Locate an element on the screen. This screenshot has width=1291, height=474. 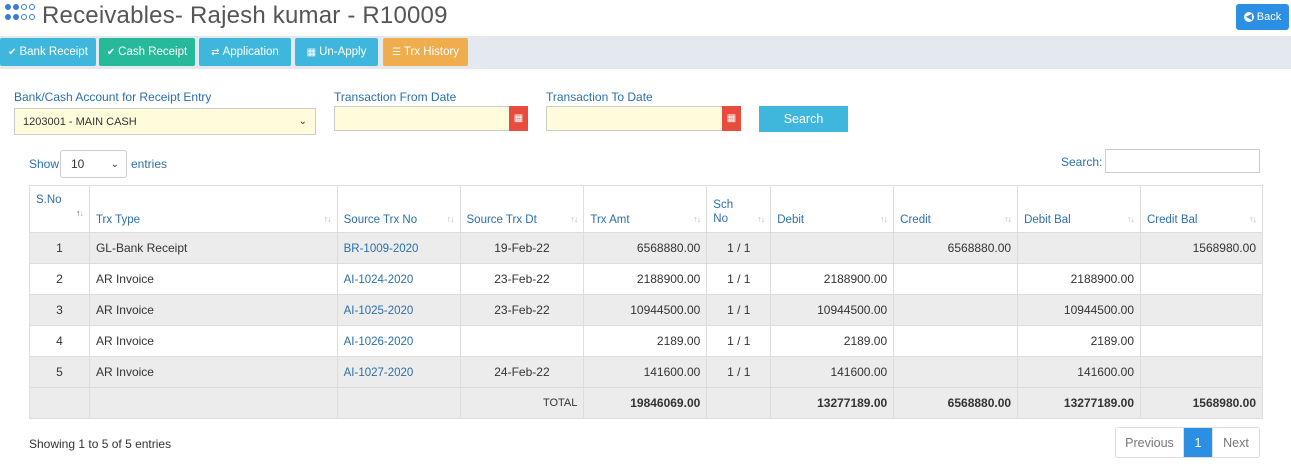
column-header-trx-type: Trx Type ↑↓ is located at coordinates (213, 209).